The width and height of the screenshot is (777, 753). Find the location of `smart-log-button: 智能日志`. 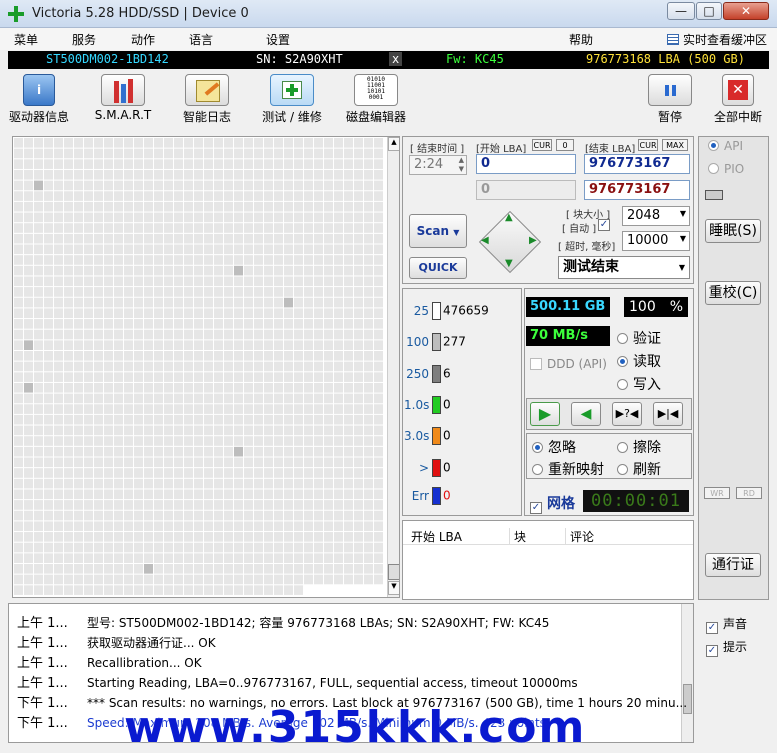

smart-log-button: 智能日志 is located at coordinates (207, 99).